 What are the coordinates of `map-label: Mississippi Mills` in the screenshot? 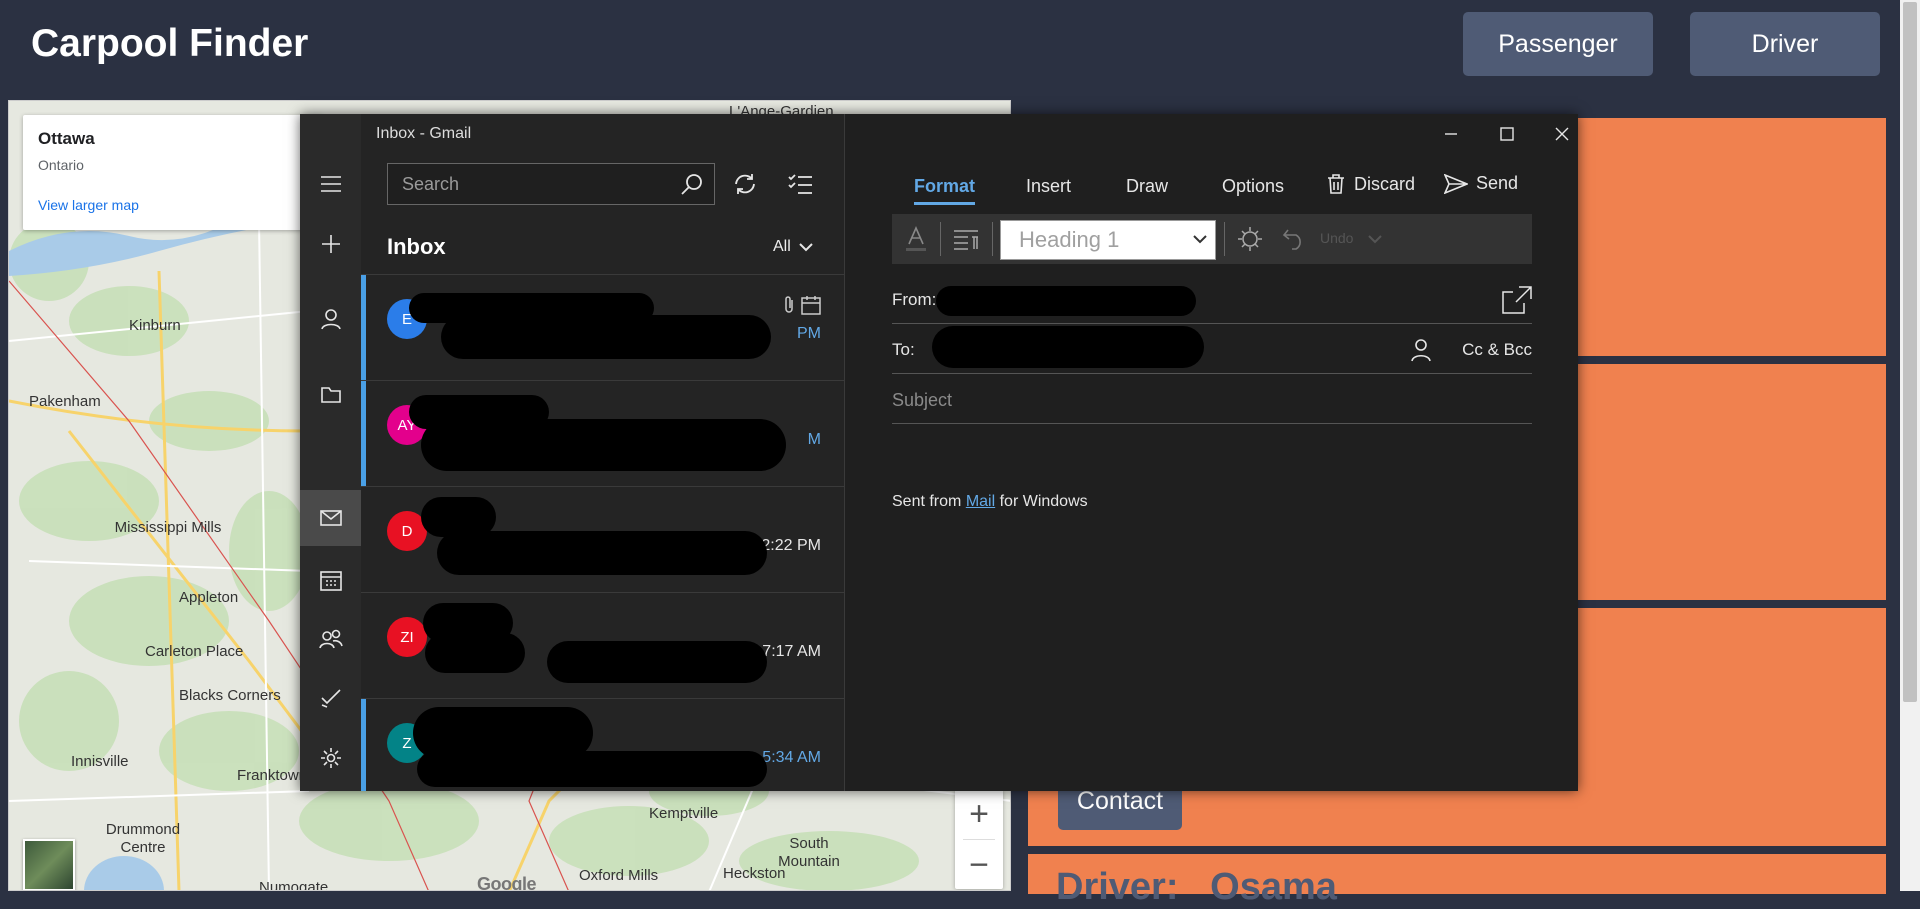 It's located at (168, 527).